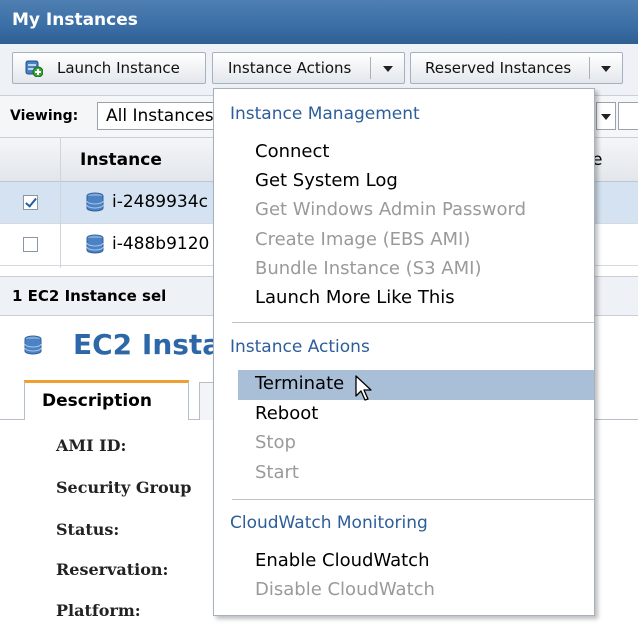  What do you see at coordinates (121, 160) in the screenshot?
I see `column-header-instance: Instance` at bounding box center [121, 160].